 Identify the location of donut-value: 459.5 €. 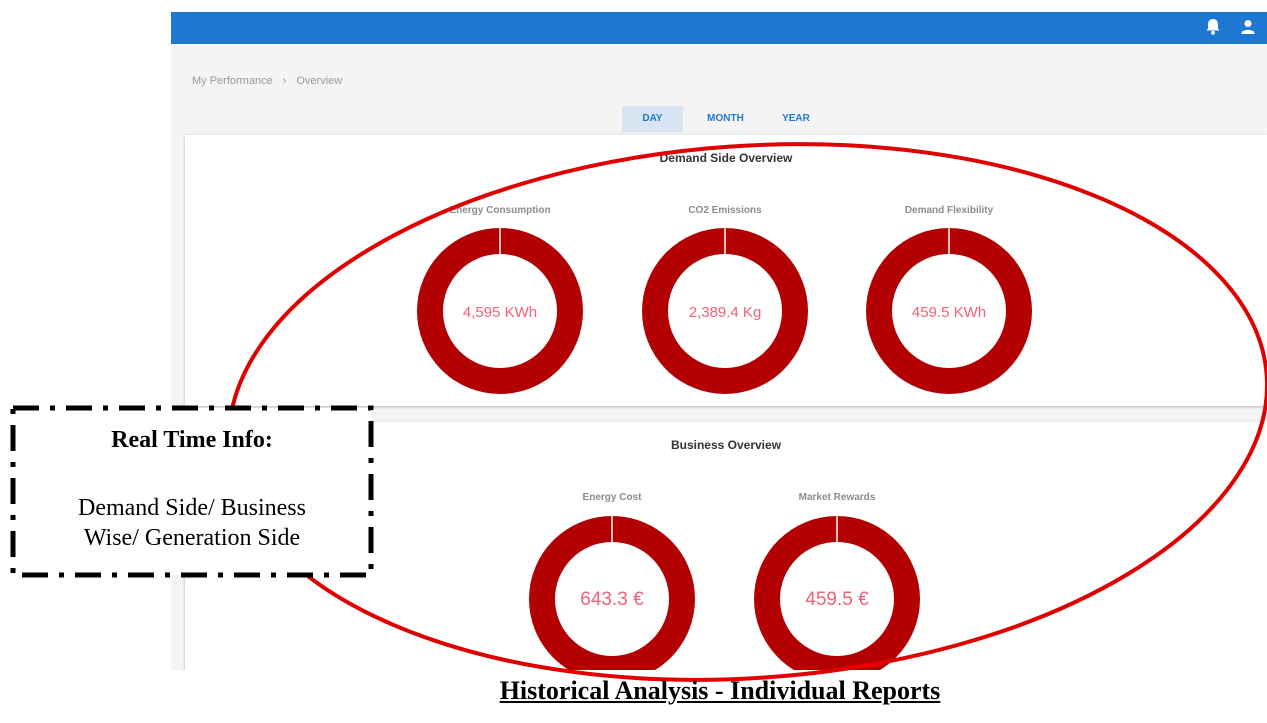
(837, 599).